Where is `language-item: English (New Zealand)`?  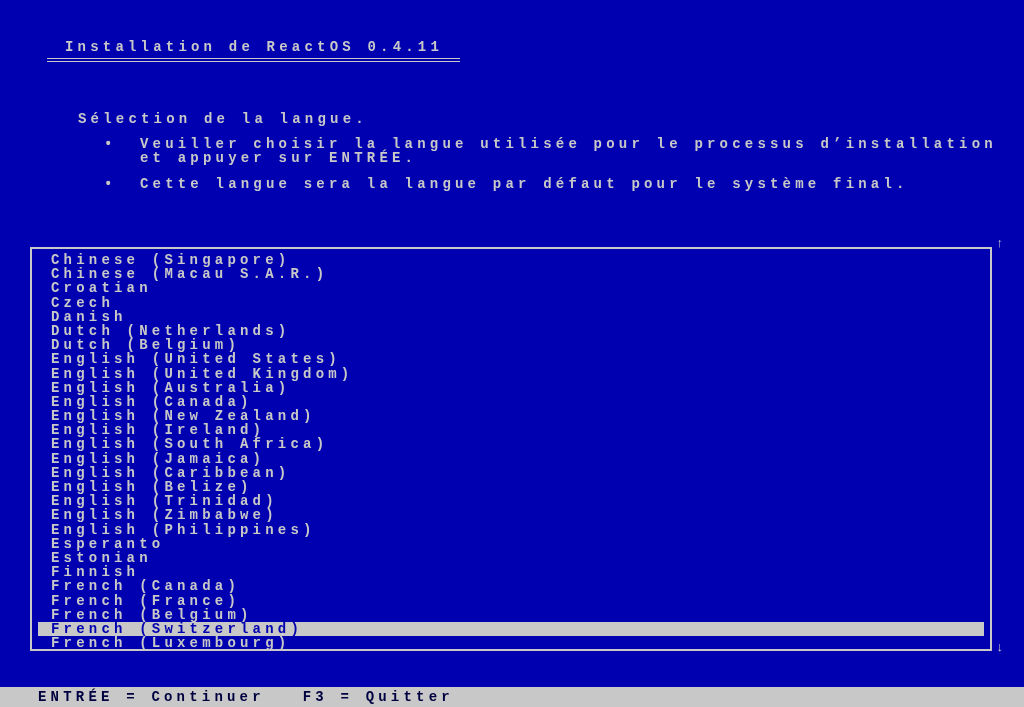
language-item: English (New Zealand) is located at coordinates (511, 416).